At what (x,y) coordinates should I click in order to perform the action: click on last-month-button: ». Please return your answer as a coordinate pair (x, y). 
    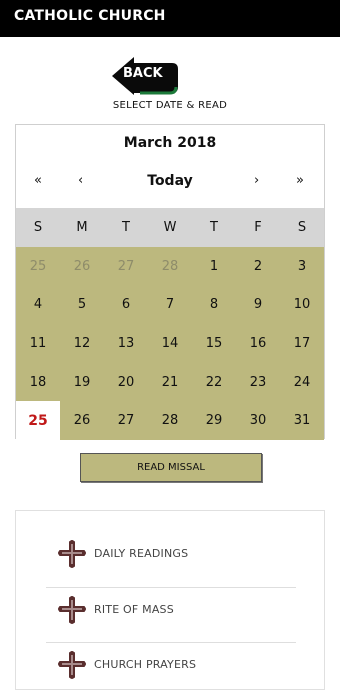
    Looking at the image, I should click on (300, 180).